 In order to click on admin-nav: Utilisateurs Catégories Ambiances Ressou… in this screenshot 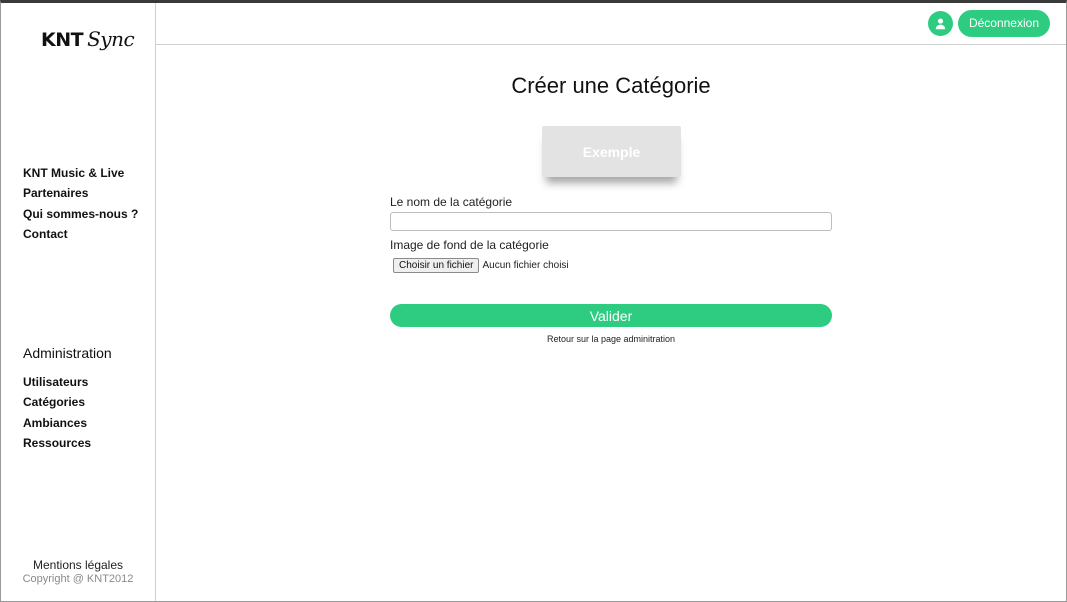, I will do `click(57, 412)`.